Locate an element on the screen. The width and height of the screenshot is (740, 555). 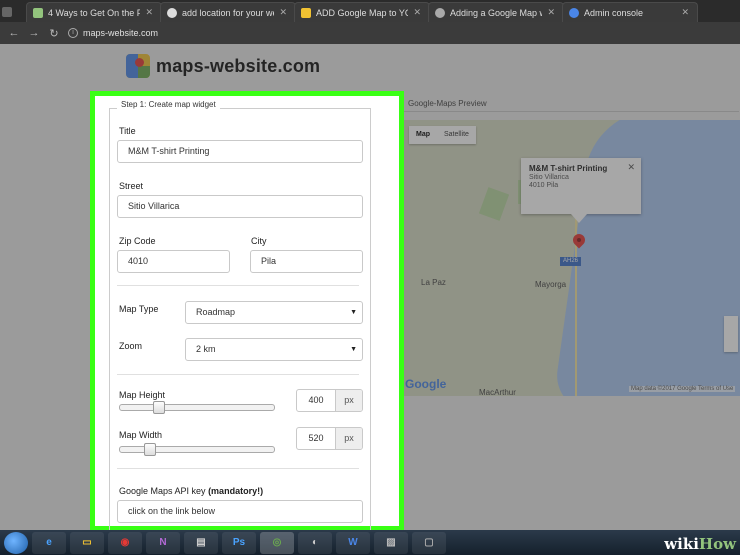
zip-input: 4010 is located at coordinates (173, 261).